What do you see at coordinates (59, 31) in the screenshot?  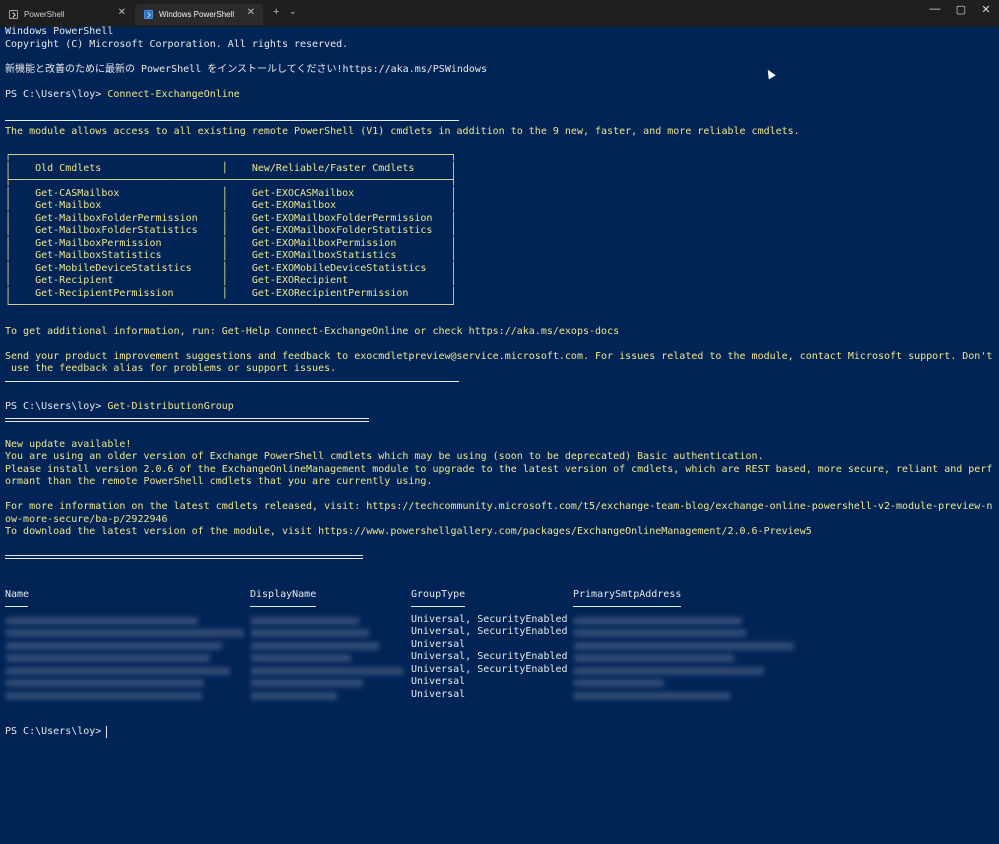 I see `header-line: Windows PowerShell` at bounding box center [59, 31].